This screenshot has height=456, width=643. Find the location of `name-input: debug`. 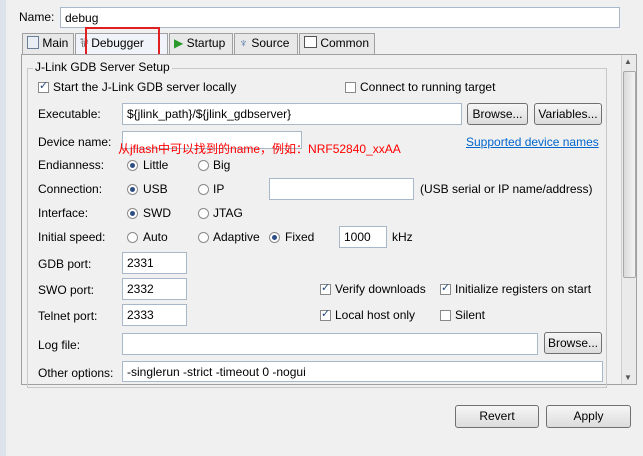

name-input: debug is located at coordinates (340, 17).